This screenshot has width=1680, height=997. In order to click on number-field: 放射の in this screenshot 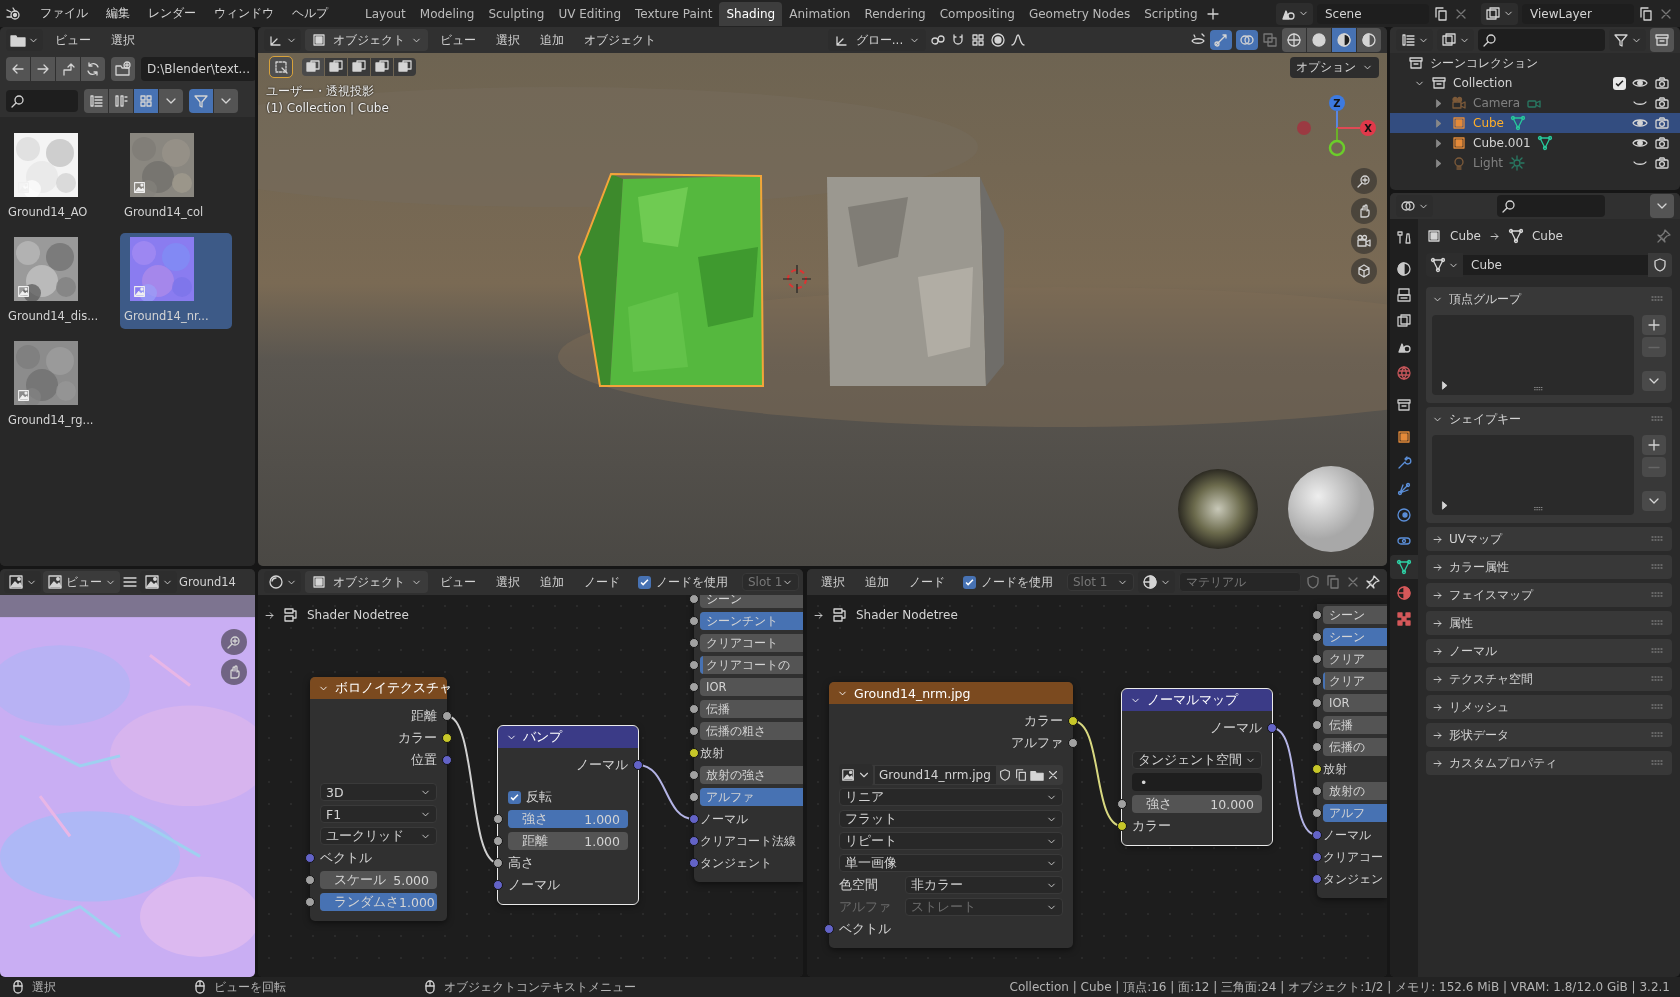, I will do `click(1355, 791)`.